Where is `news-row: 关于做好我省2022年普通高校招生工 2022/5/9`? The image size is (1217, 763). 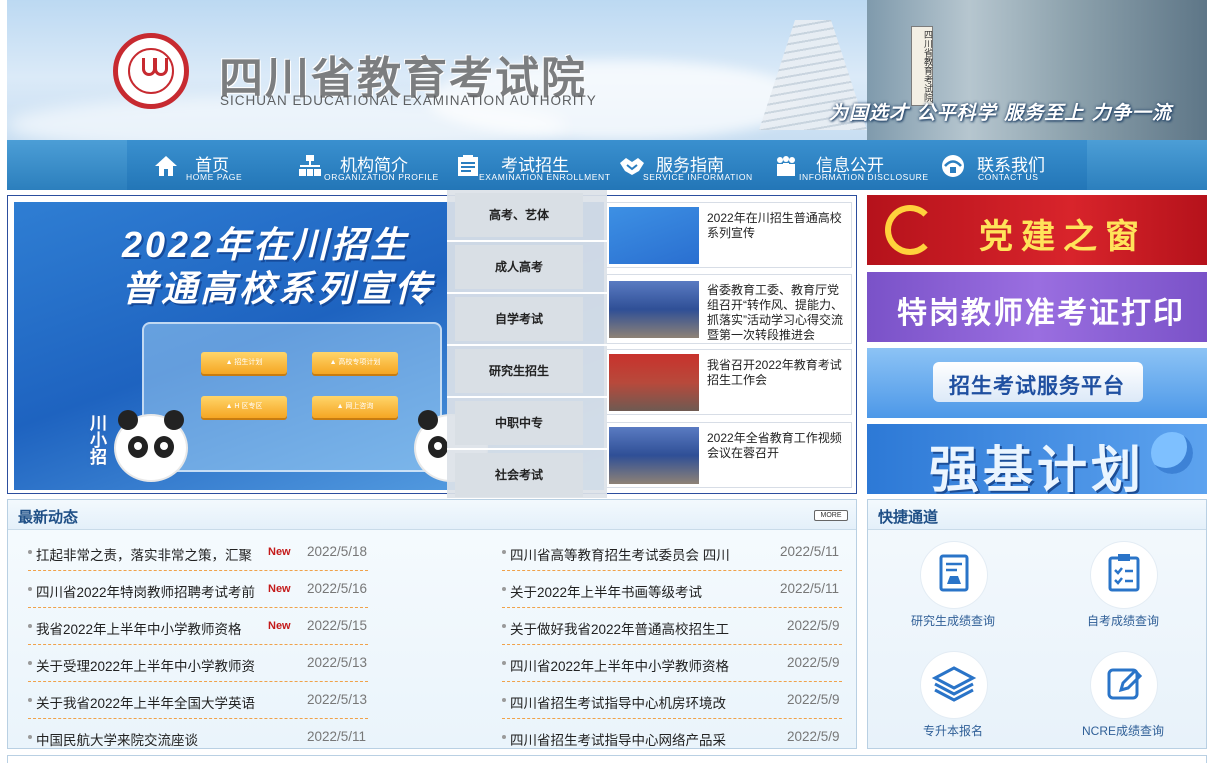
news-row: 关于做好我省2022年普通高校招生工 2022/5/9 is located at coordinates (672, 626).